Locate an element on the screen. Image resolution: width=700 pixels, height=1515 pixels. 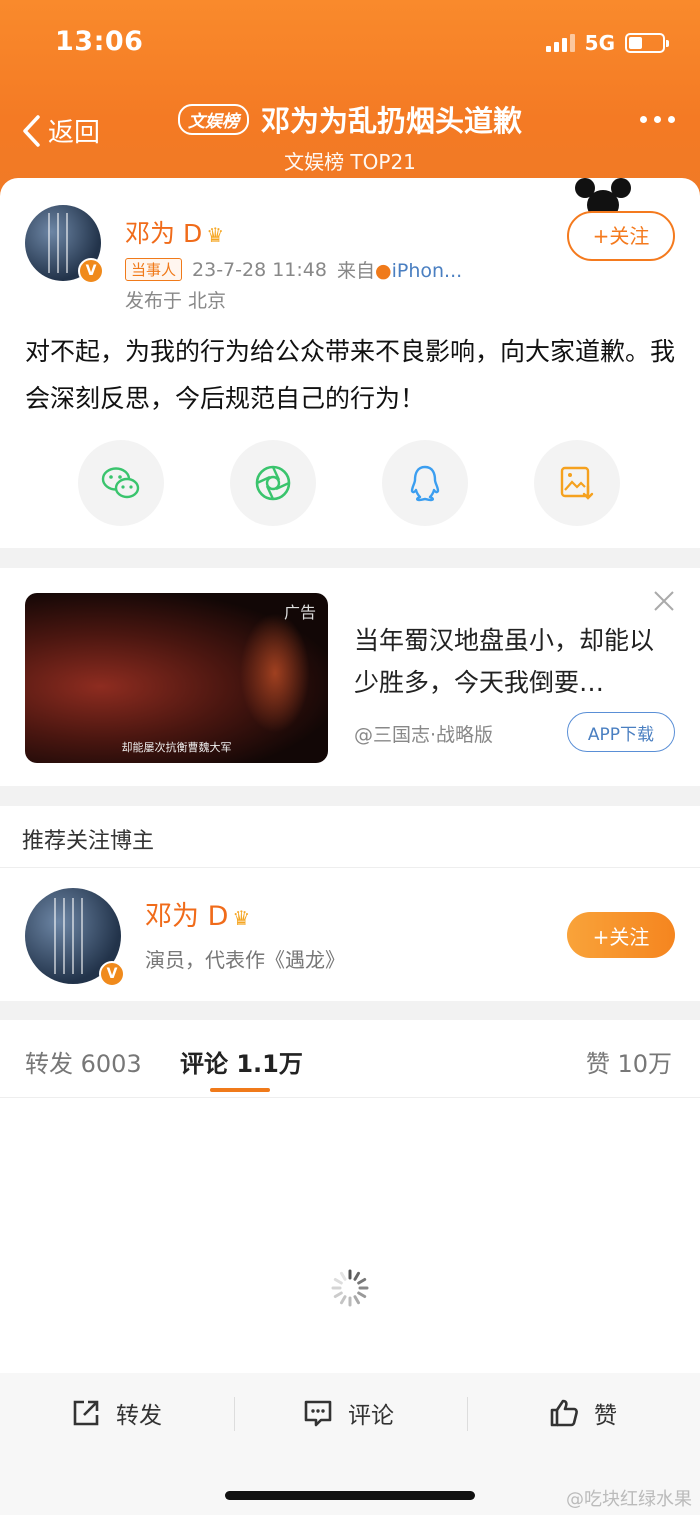
fox-icon: ● is located at coordinates (383, 271).